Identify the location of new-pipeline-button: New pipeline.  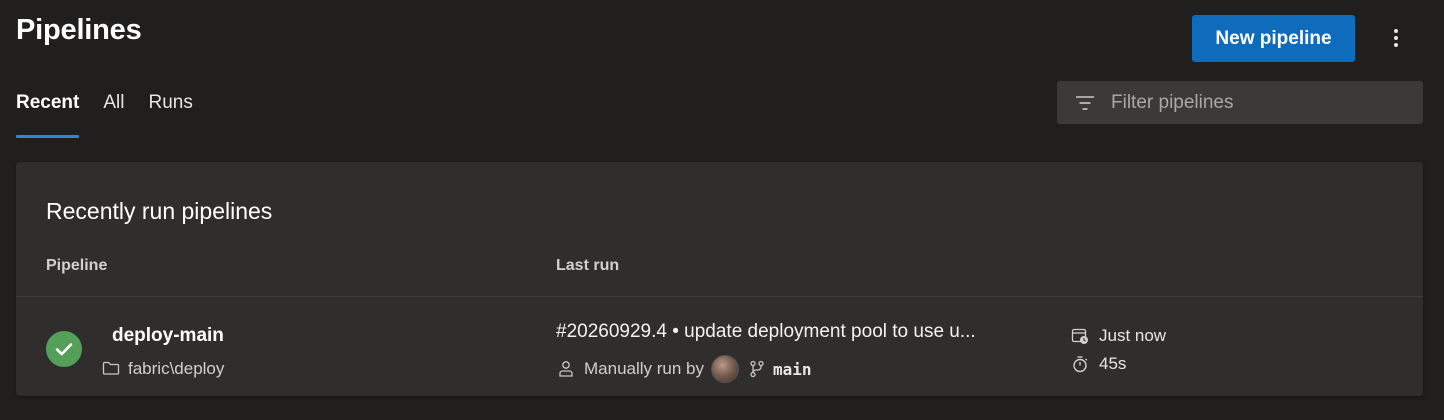
(1273, 38).